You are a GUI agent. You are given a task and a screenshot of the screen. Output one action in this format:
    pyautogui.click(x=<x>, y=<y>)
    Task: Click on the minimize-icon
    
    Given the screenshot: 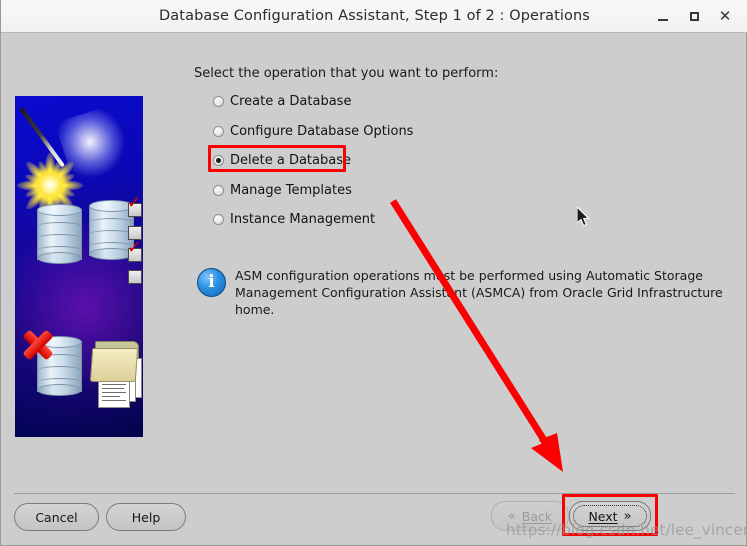 What is the action you would take?
    pyautogui.click(x=663, y=16)
    